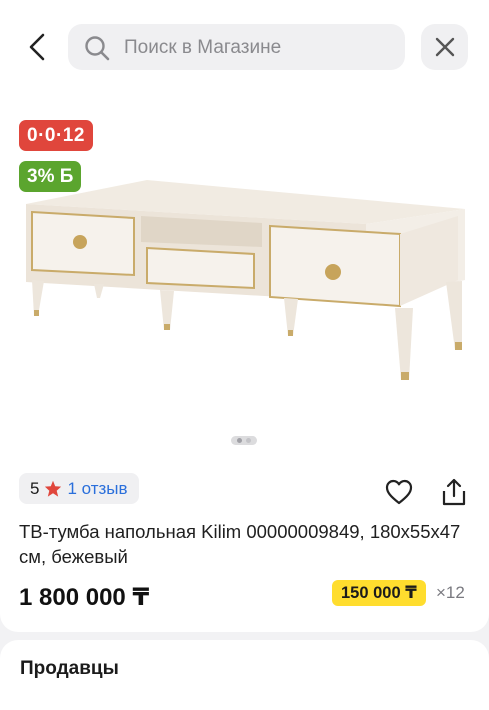 The width and height of the screenshot is (489, 710). I want to click on installment-badge: 0·0·12, so click(56, 135).